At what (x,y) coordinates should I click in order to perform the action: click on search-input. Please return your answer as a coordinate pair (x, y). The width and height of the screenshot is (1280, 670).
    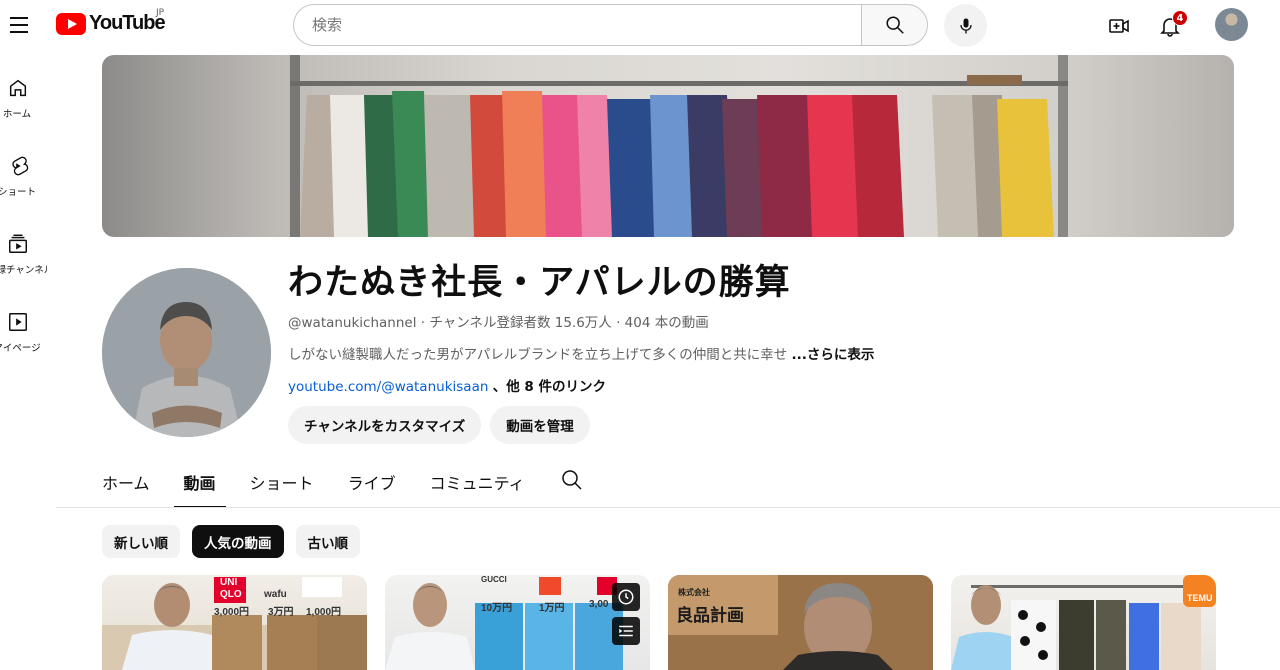
    Looking at the image, I should click on (577, 25).